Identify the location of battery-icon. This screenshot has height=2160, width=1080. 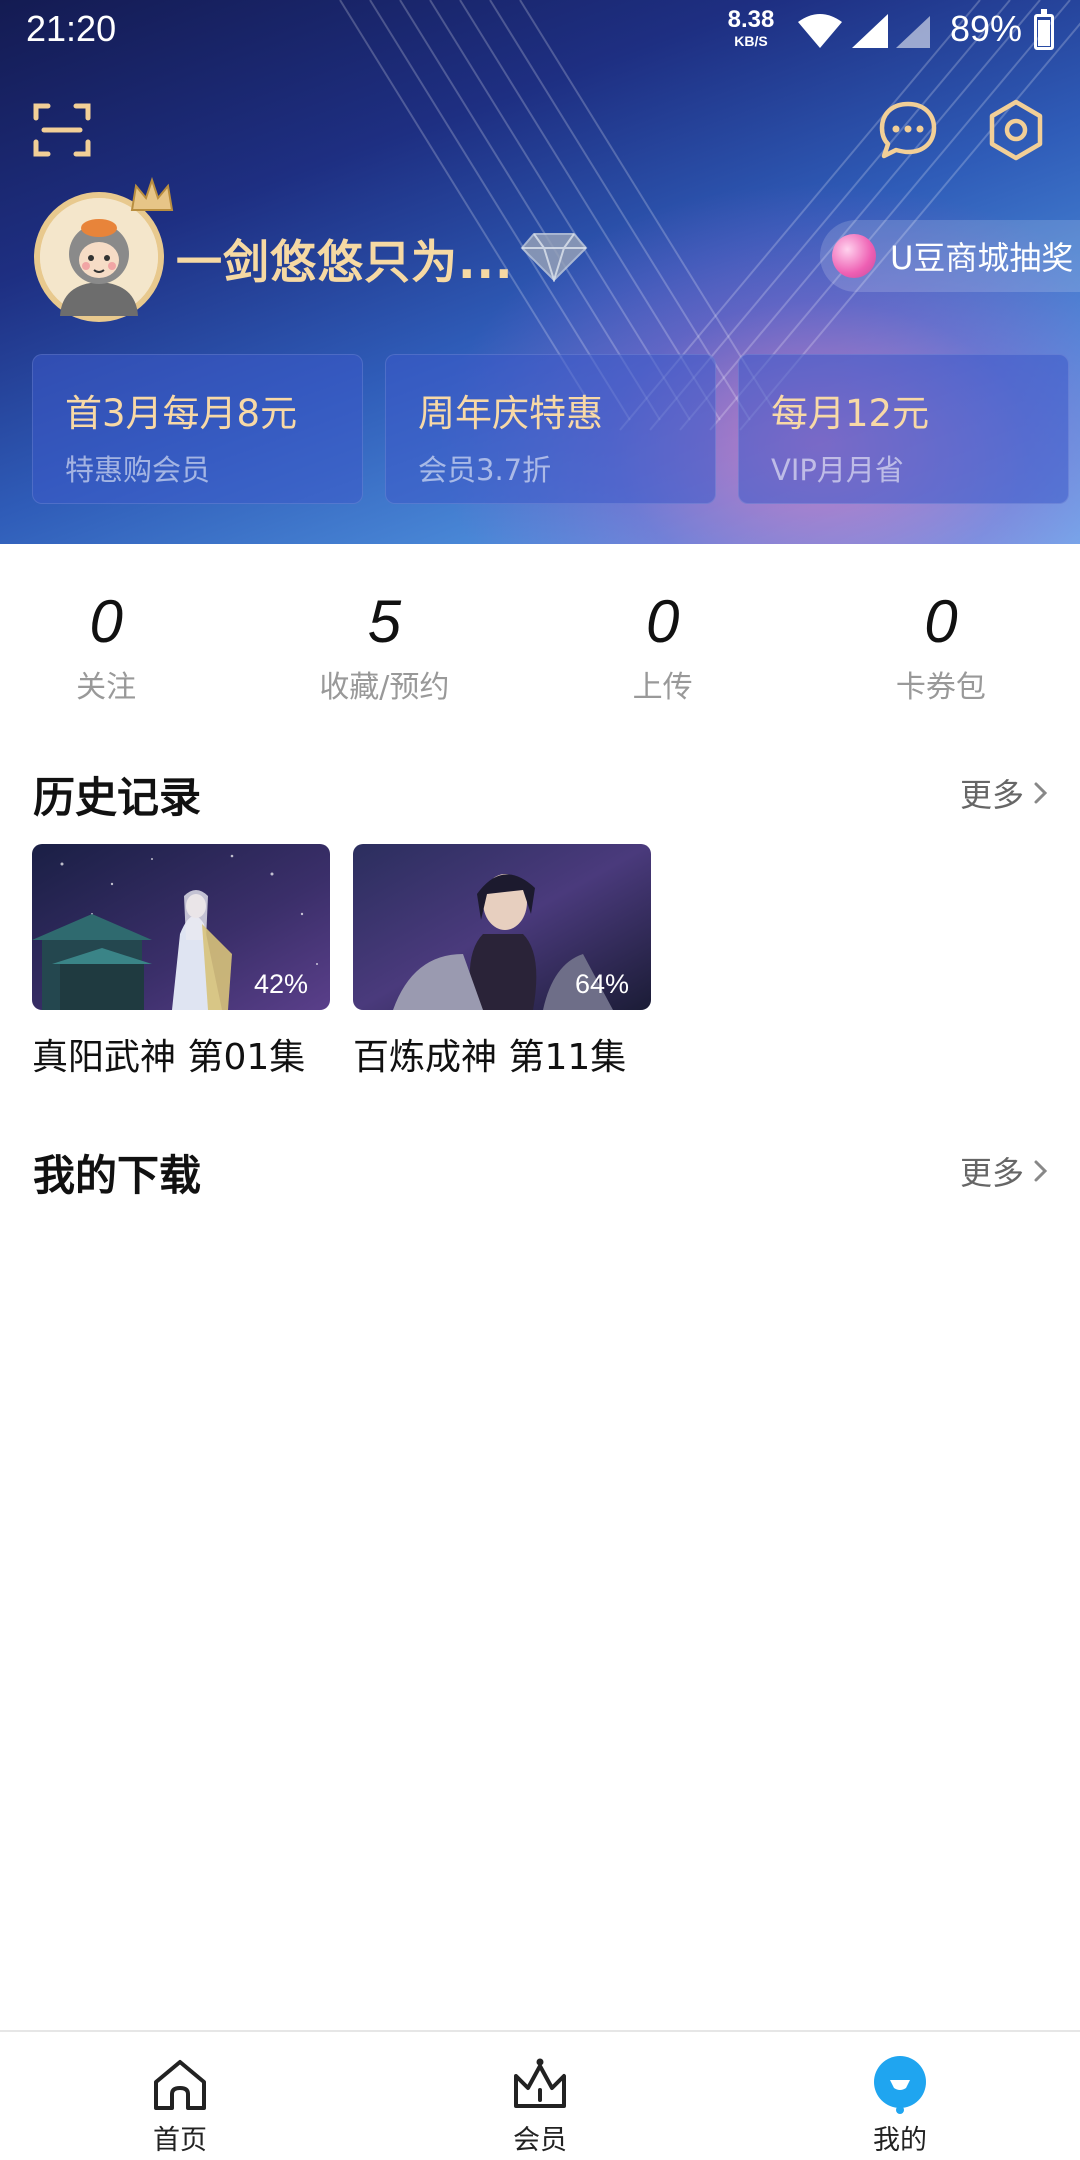
(1044, 29).